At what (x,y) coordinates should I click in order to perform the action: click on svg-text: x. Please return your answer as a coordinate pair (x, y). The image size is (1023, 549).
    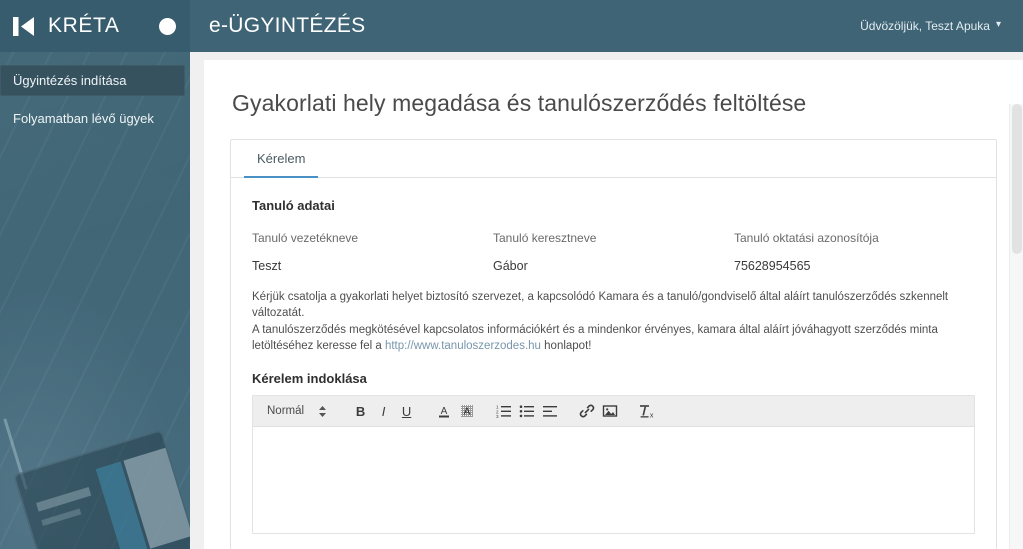
    Looking at the image, I should click on (651, 416).